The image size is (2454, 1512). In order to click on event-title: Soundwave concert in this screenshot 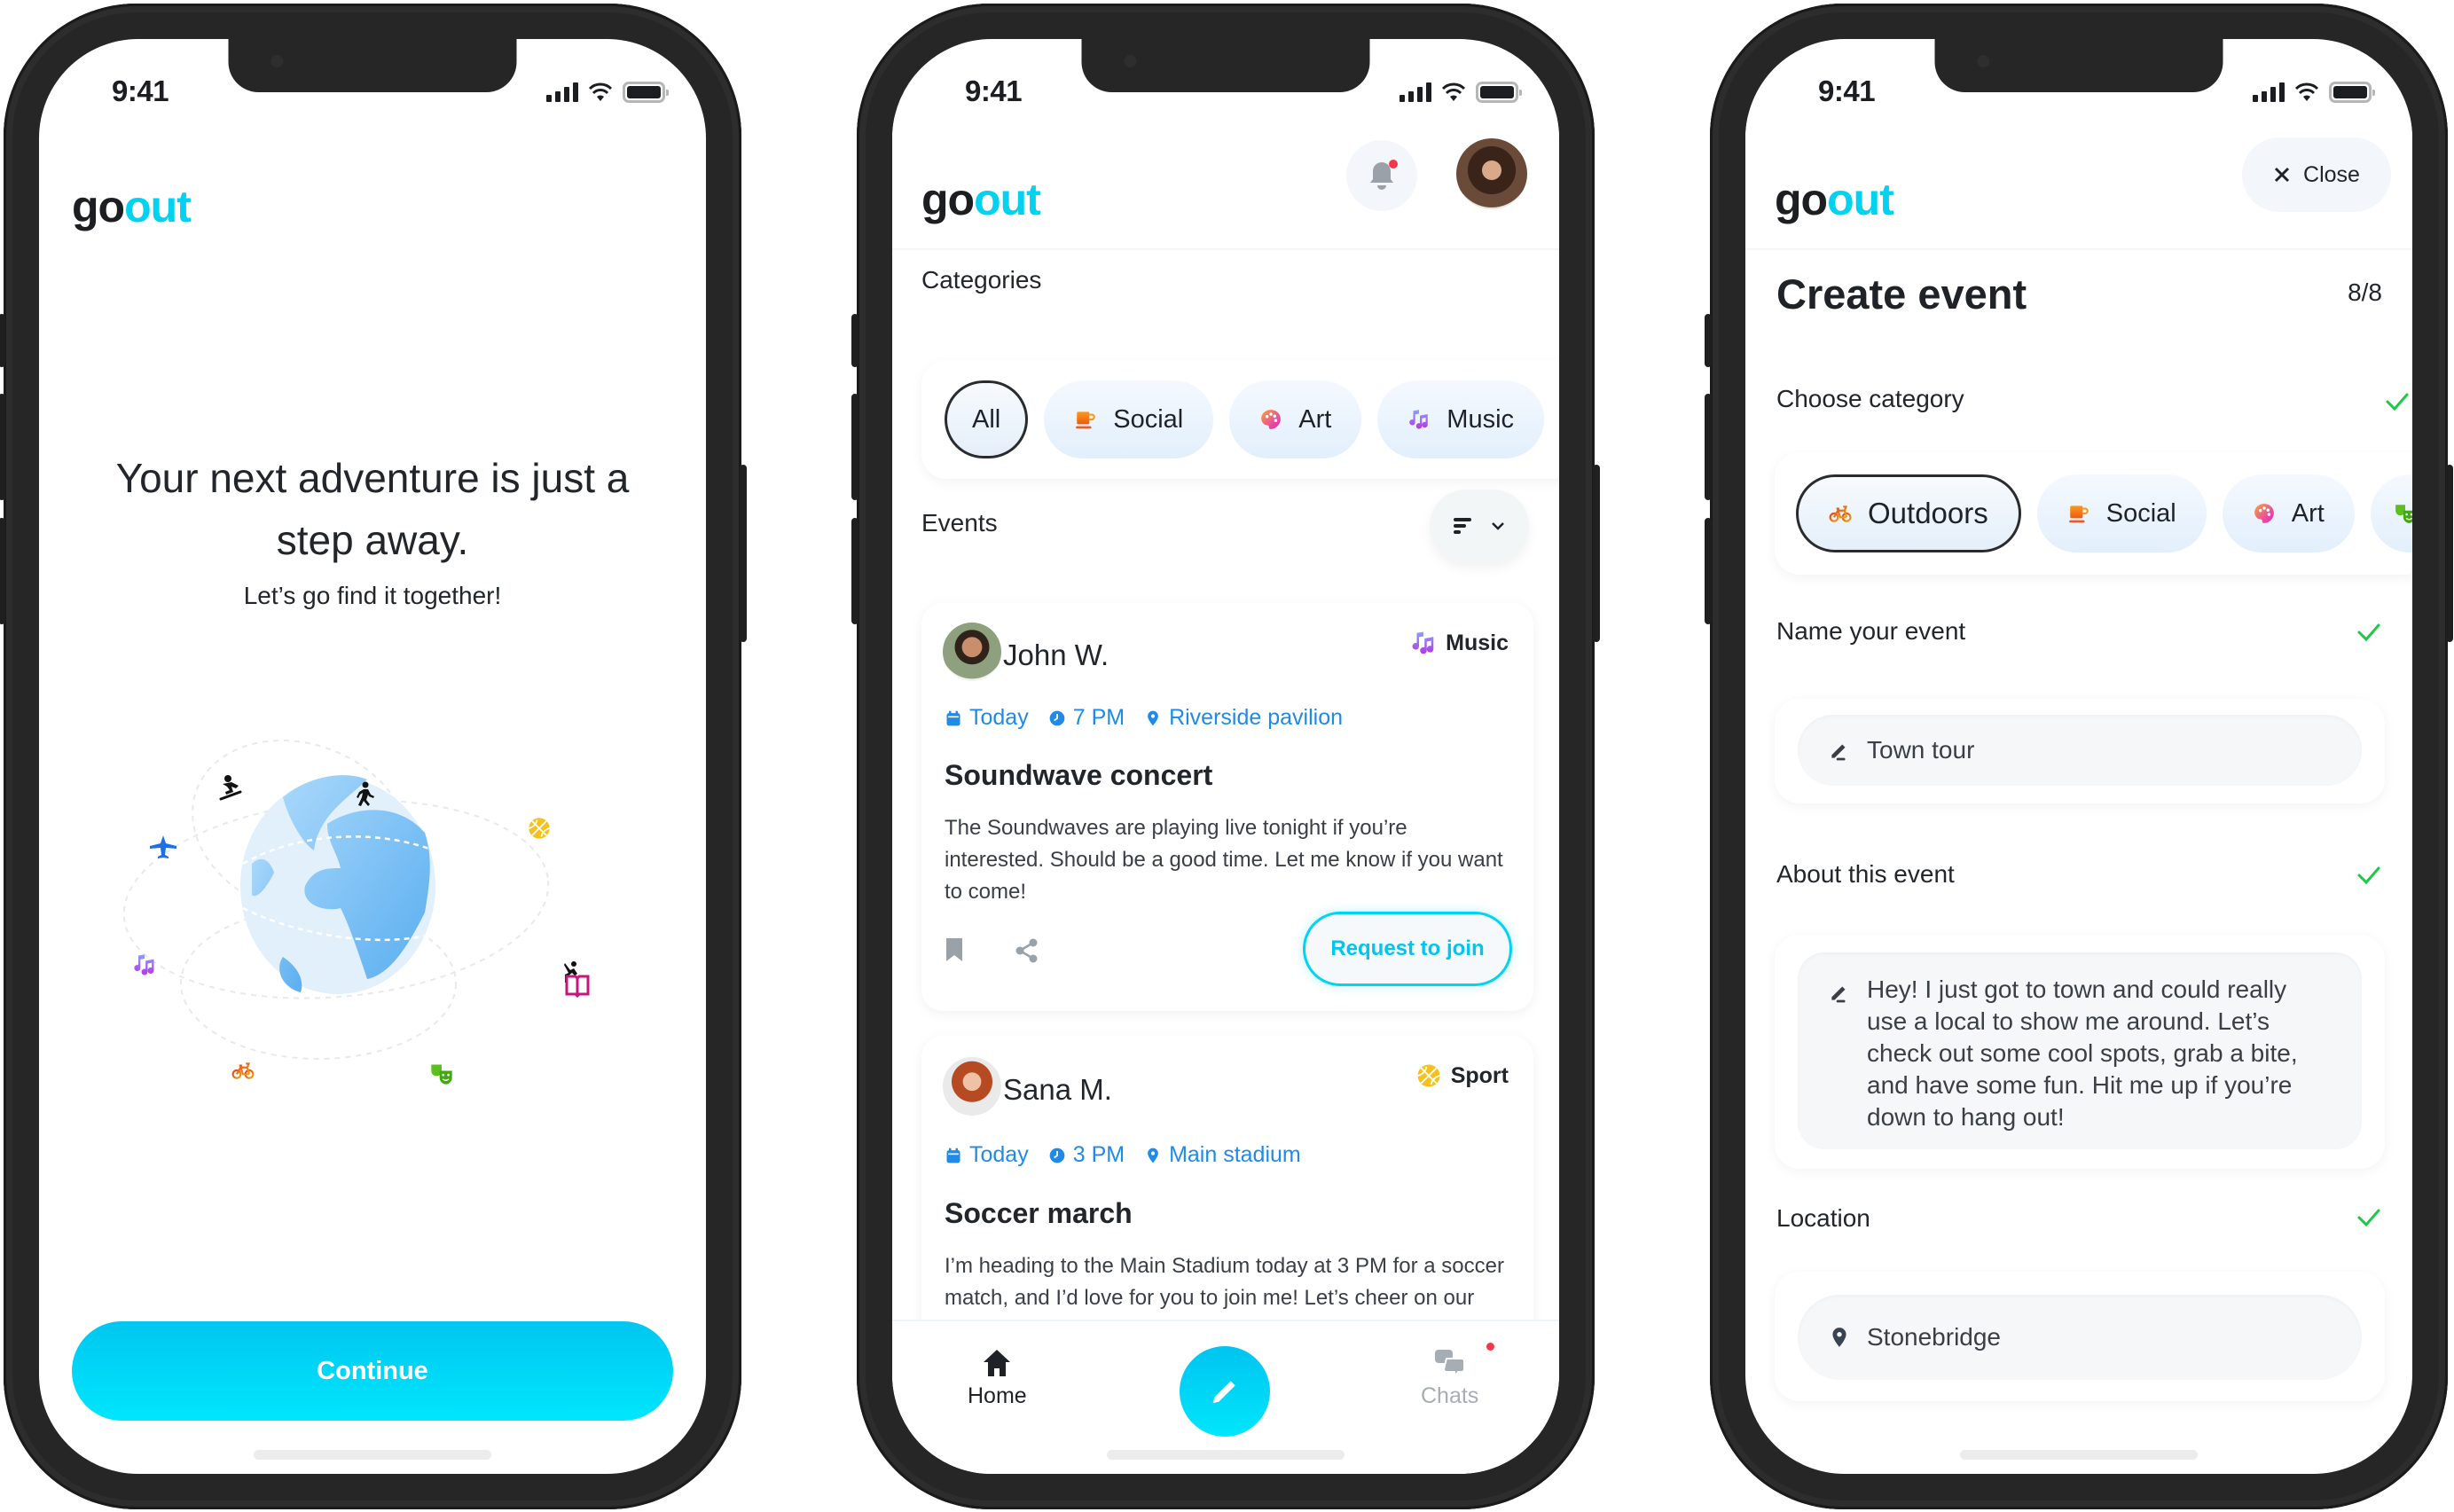, I will do `click(1079, 775)`.